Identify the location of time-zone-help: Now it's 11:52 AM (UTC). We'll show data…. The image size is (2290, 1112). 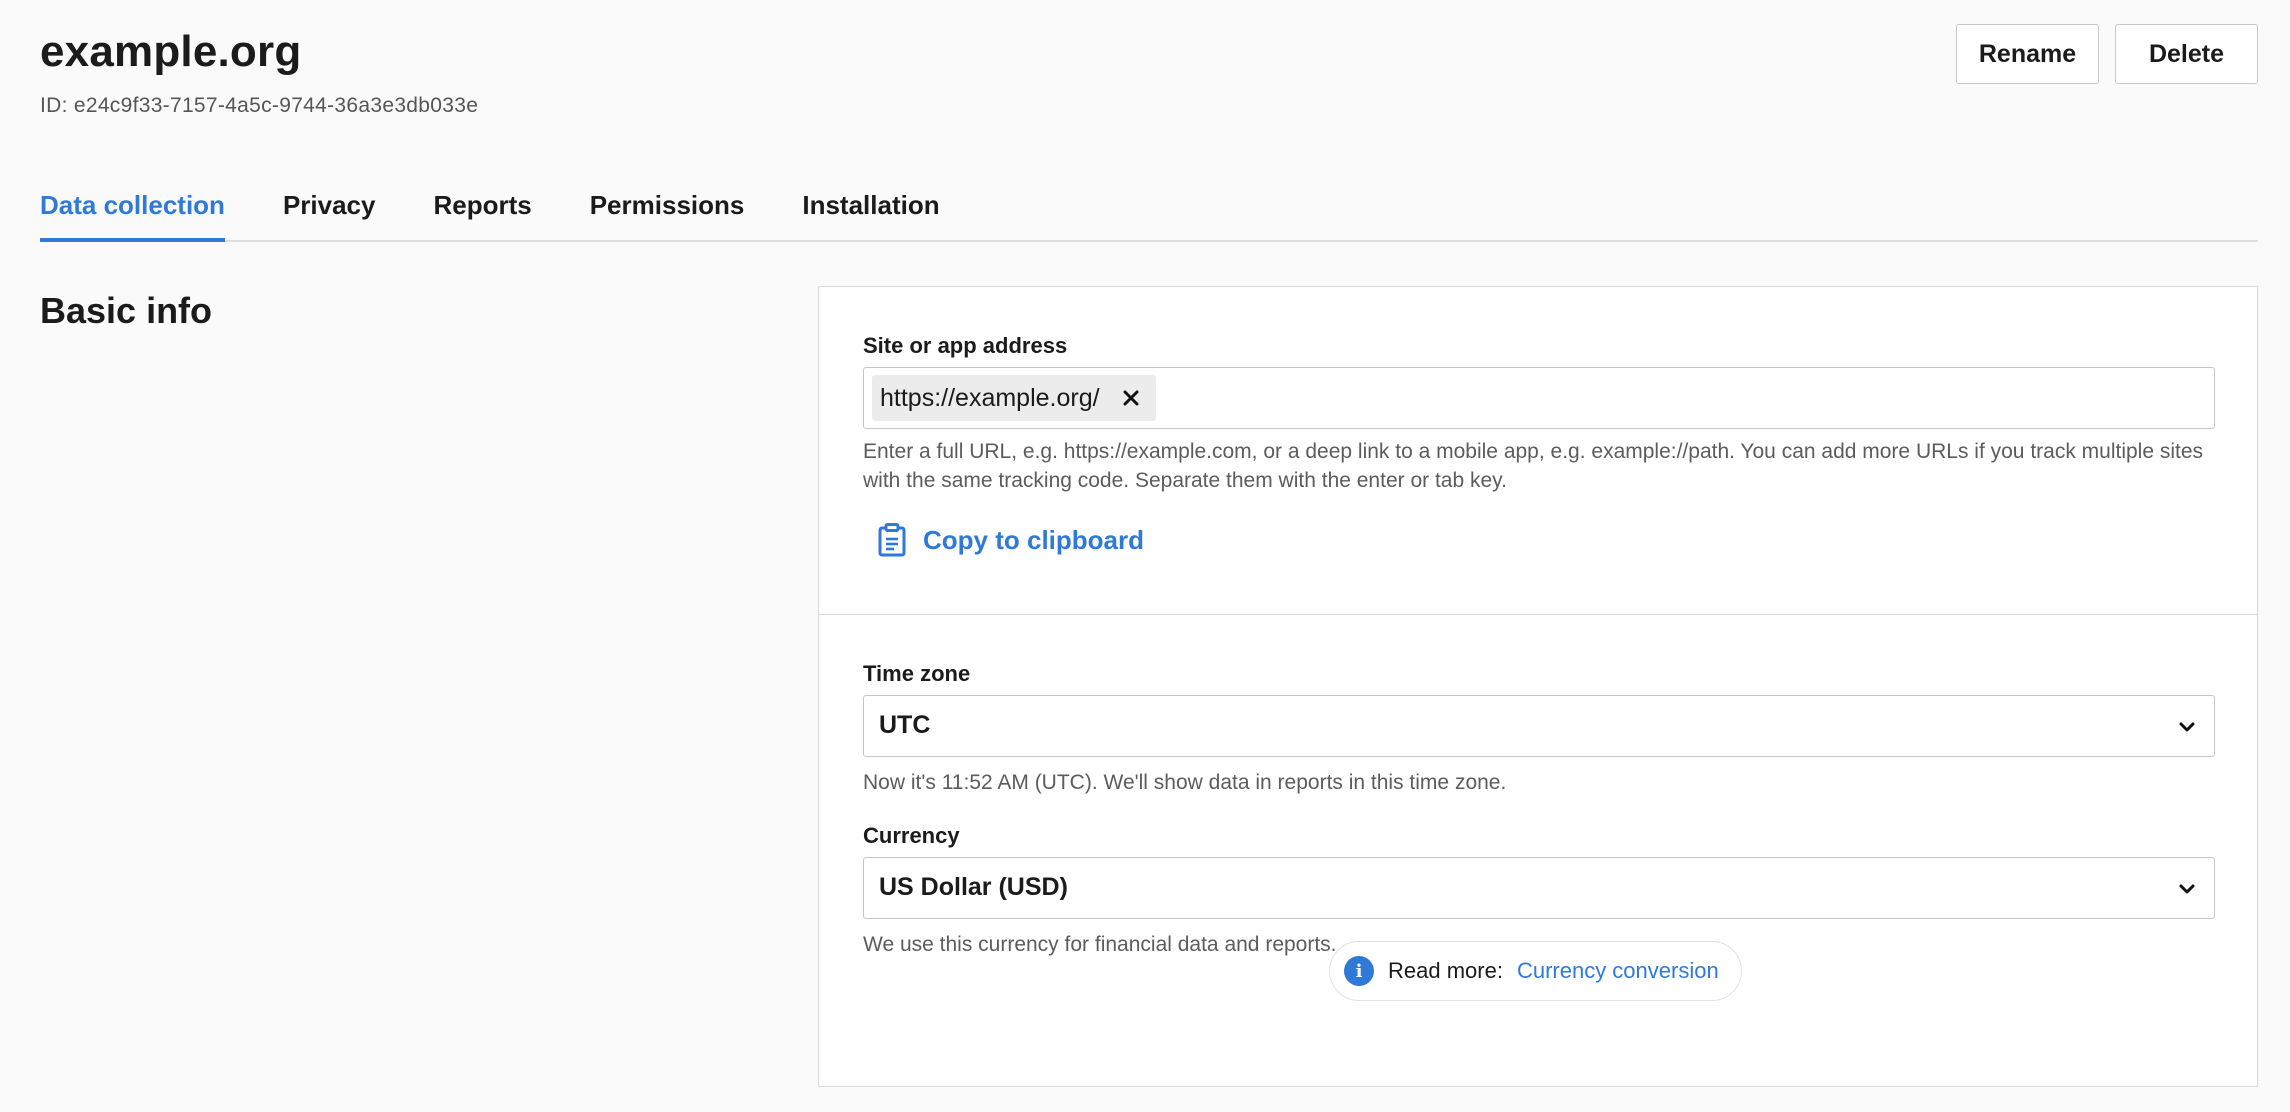
(1185, 782).